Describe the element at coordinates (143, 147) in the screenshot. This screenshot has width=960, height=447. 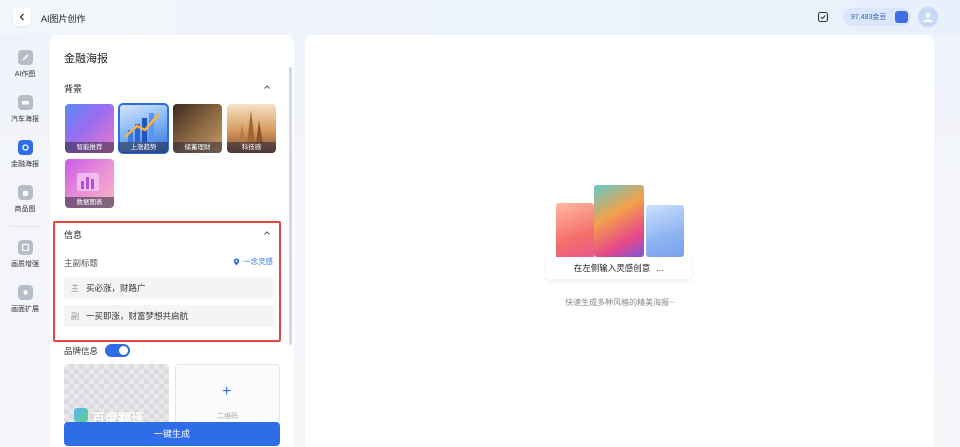
I see `background-option-label: 上涨趋势` at that location.